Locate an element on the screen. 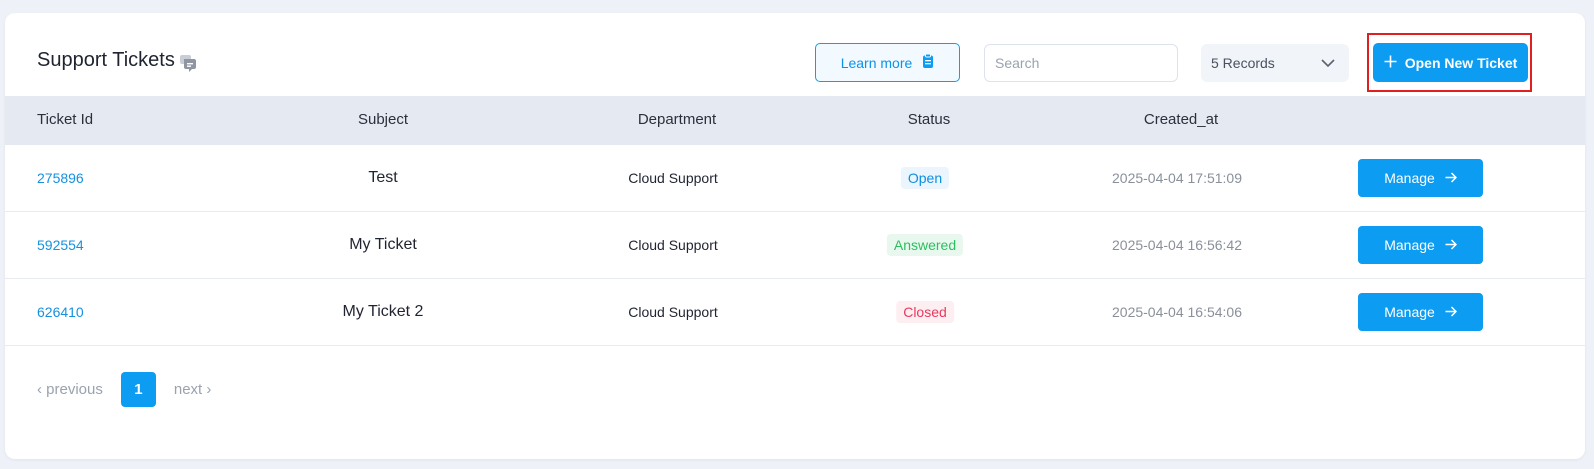 The image size is (1594, 469). status-cell: Answered is located at coordinates (925, 245).